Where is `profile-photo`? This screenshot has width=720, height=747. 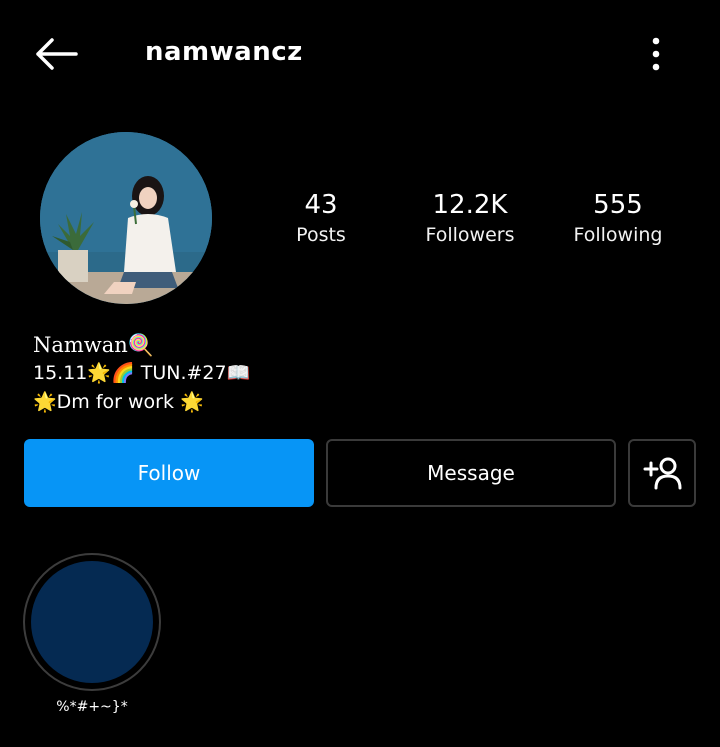 profile-photo is located at coordinates (126, 218).